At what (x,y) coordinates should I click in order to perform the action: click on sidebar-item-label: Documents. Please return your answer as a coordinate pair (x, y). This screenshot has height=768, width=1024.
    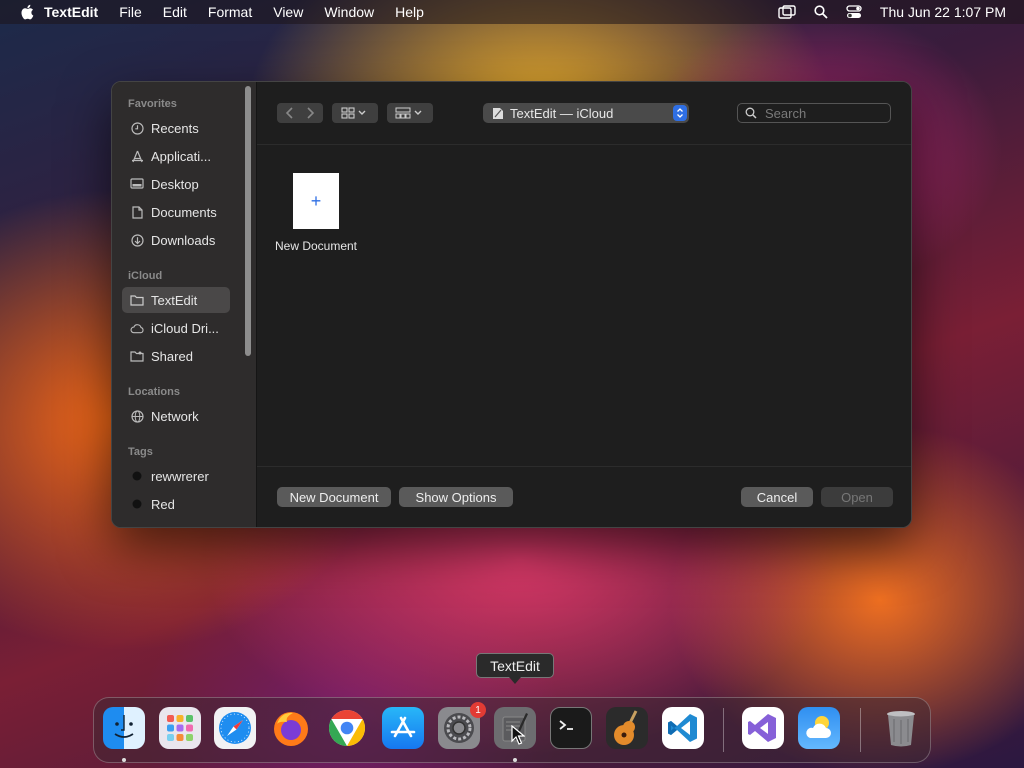
    Looking at the image, I should click on (184, 212).